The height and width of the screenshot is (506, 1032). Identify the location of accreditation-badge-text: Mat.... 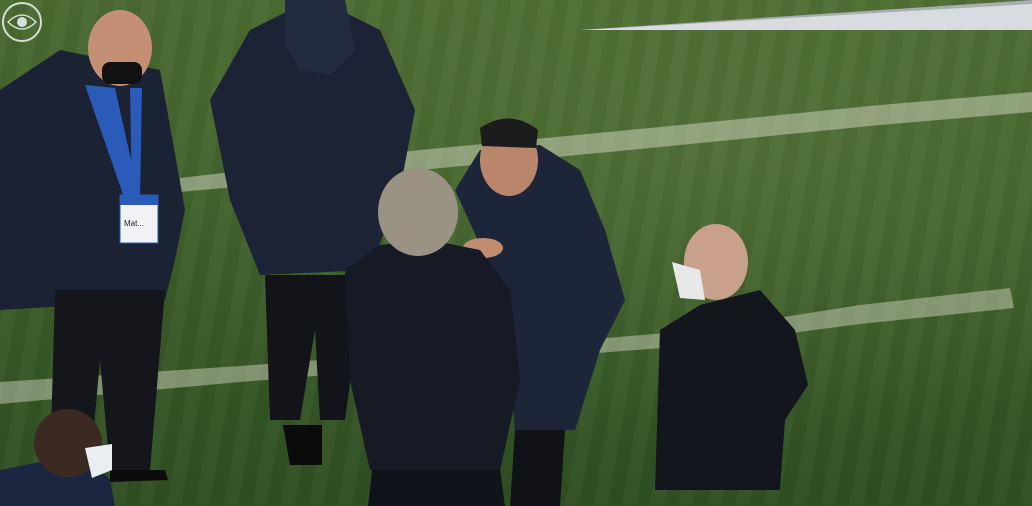
(134, 223).